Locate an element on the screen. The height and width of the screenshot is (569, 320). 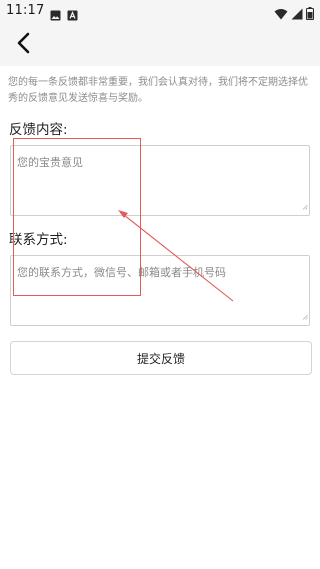
contact-info-input: 您的联系方式，微信号、邮箱或者手机号码 is located at coordinates (160, 290).